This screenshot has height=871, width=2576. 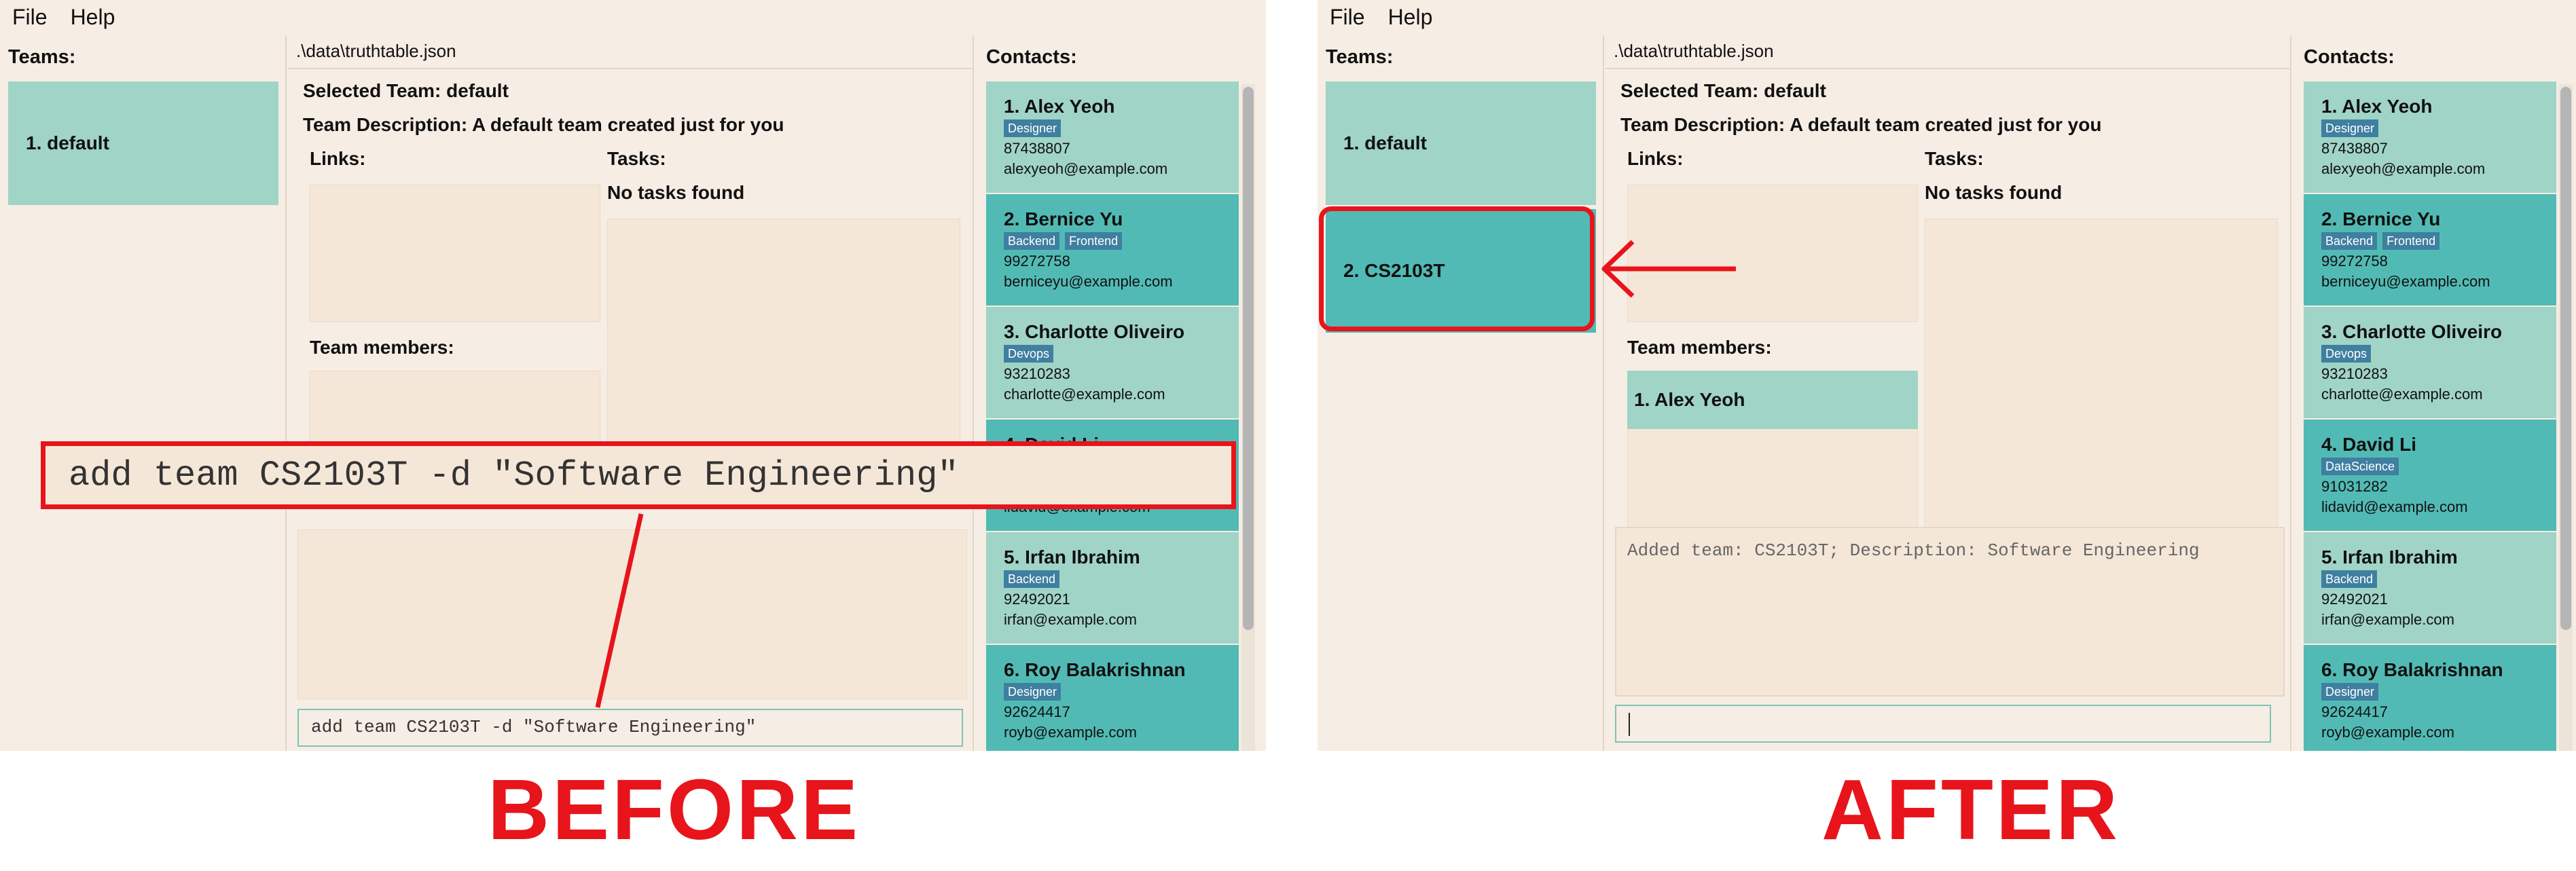 What do you see at coordinates (619, 610) in the screenshot?
I see `callout-pointer-line` at bounding box center [619, 610].